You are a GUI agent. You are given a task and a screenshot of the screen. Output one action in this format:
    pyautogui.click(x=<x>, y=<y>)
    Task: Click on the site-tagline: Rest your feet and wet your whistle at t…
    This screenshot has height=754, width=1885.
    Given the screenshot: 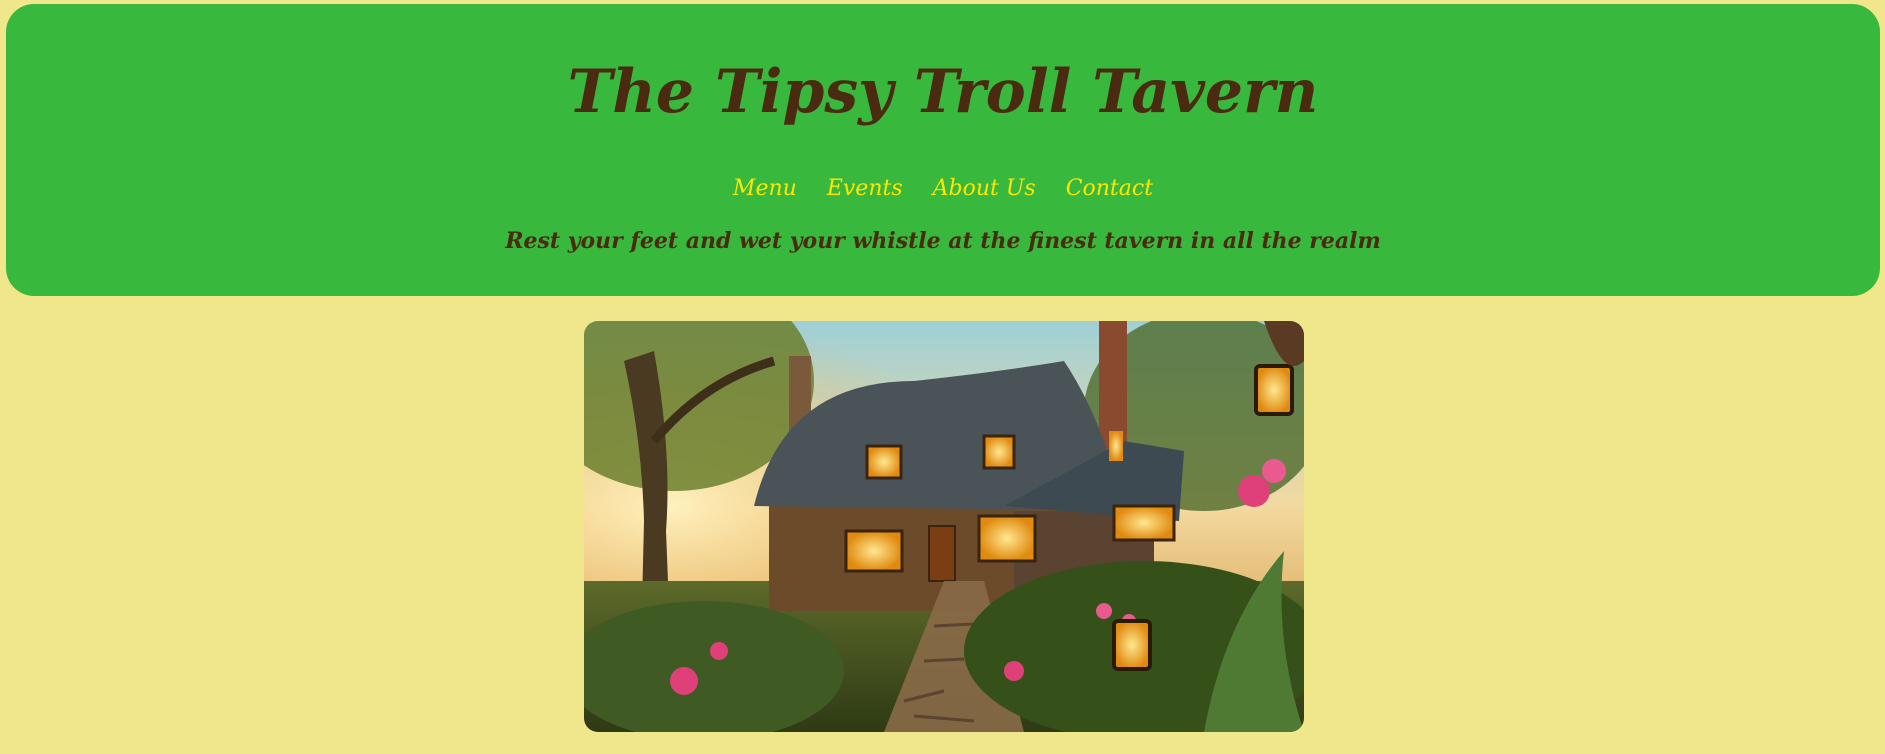 What is the action you would take?
    pyautogui.click(x=943, y=241)
    